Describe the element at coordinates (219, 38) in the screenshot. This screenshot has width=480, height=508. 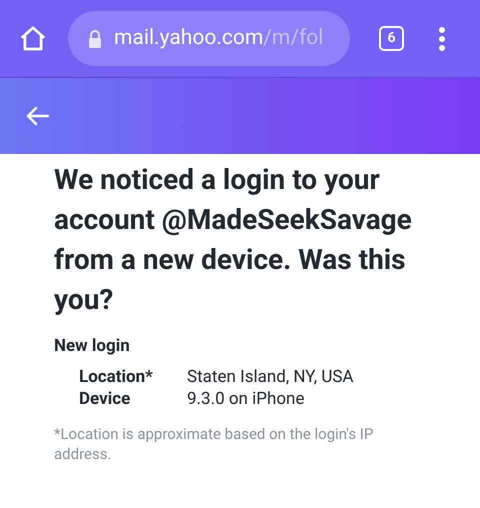
I see `url-text: mail.yahoo.com/m/fol` at that location.